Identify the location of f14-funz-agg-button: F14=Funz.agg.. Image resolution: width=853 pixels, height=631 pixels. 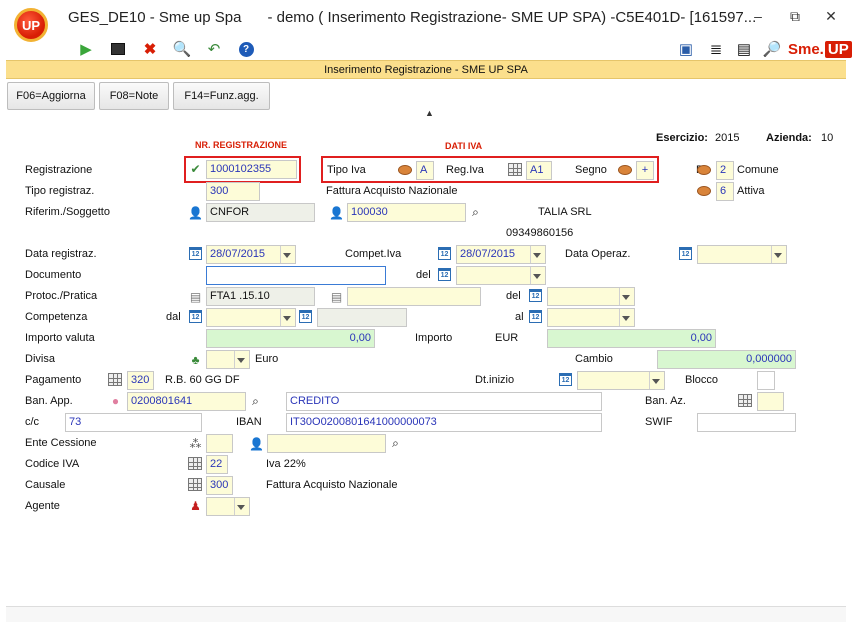
(221, 96).